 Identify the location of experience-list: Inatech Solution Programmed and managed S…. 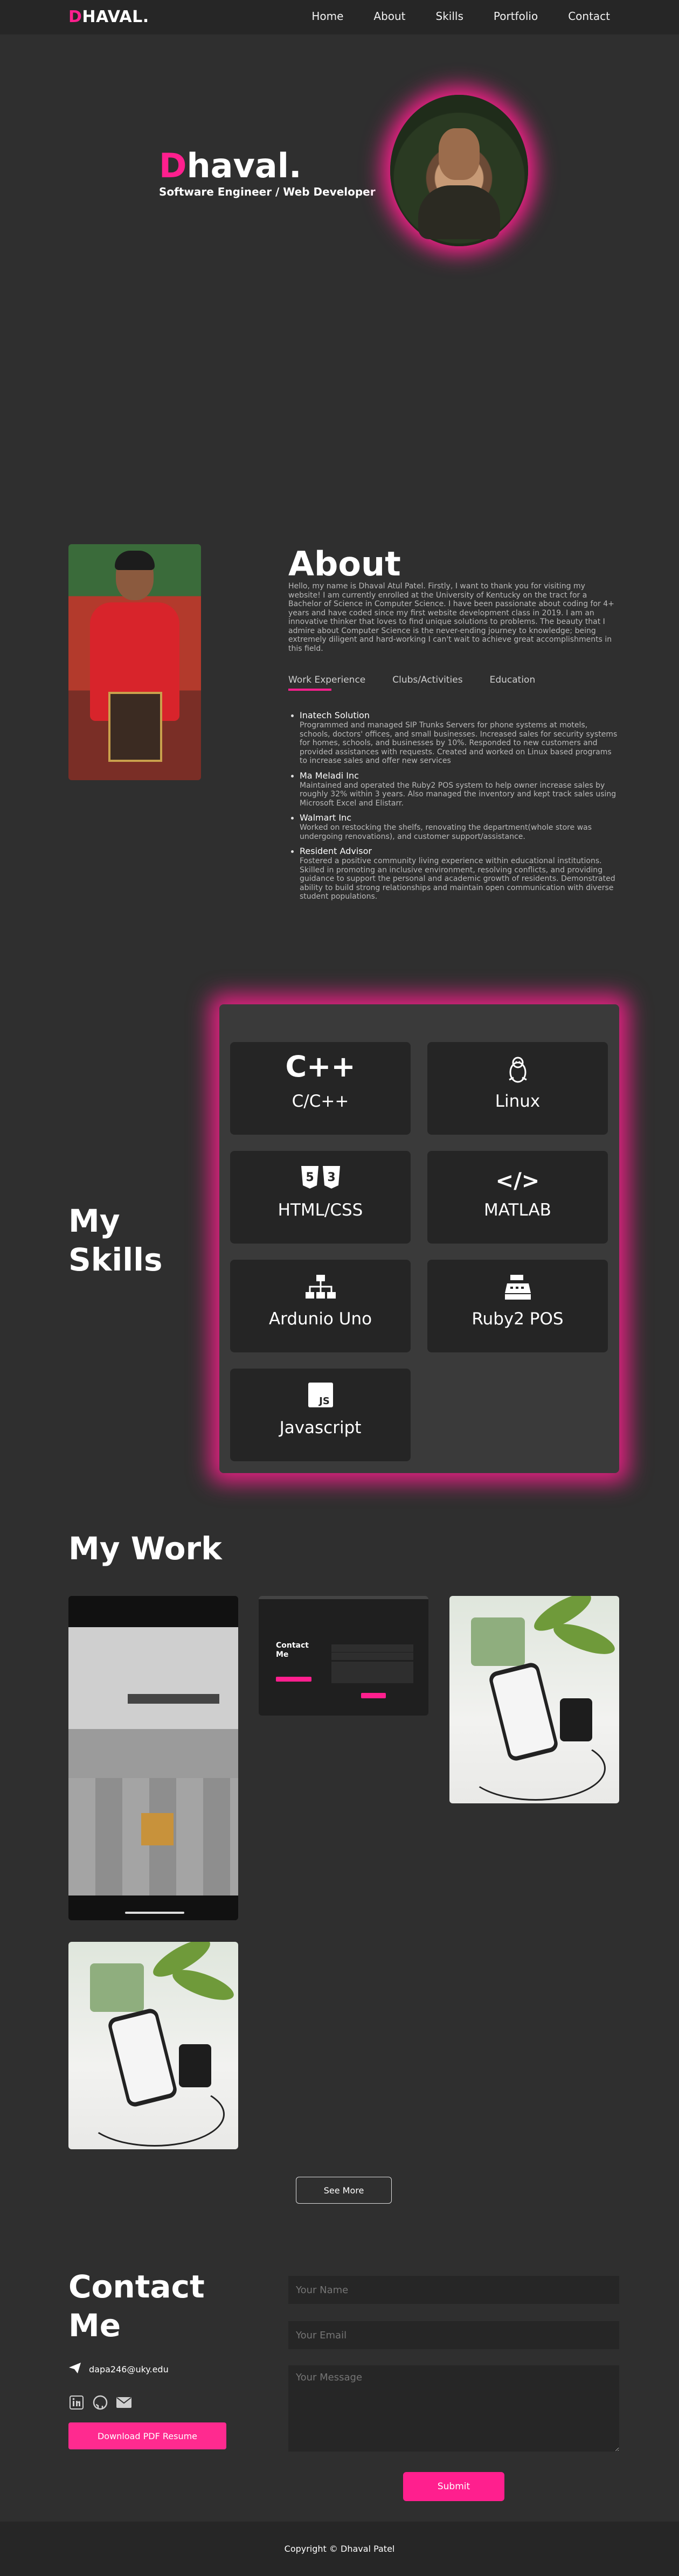
(455, 808).